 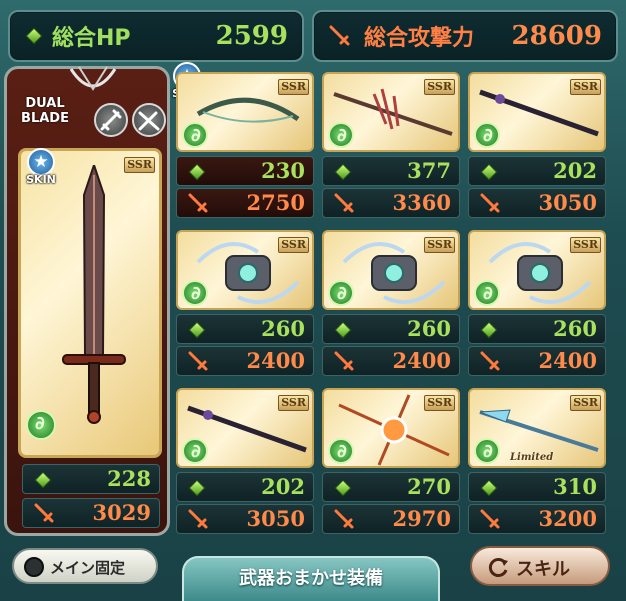 I want to click on dagger-proficiency-icon, so click(x=149, y=120).